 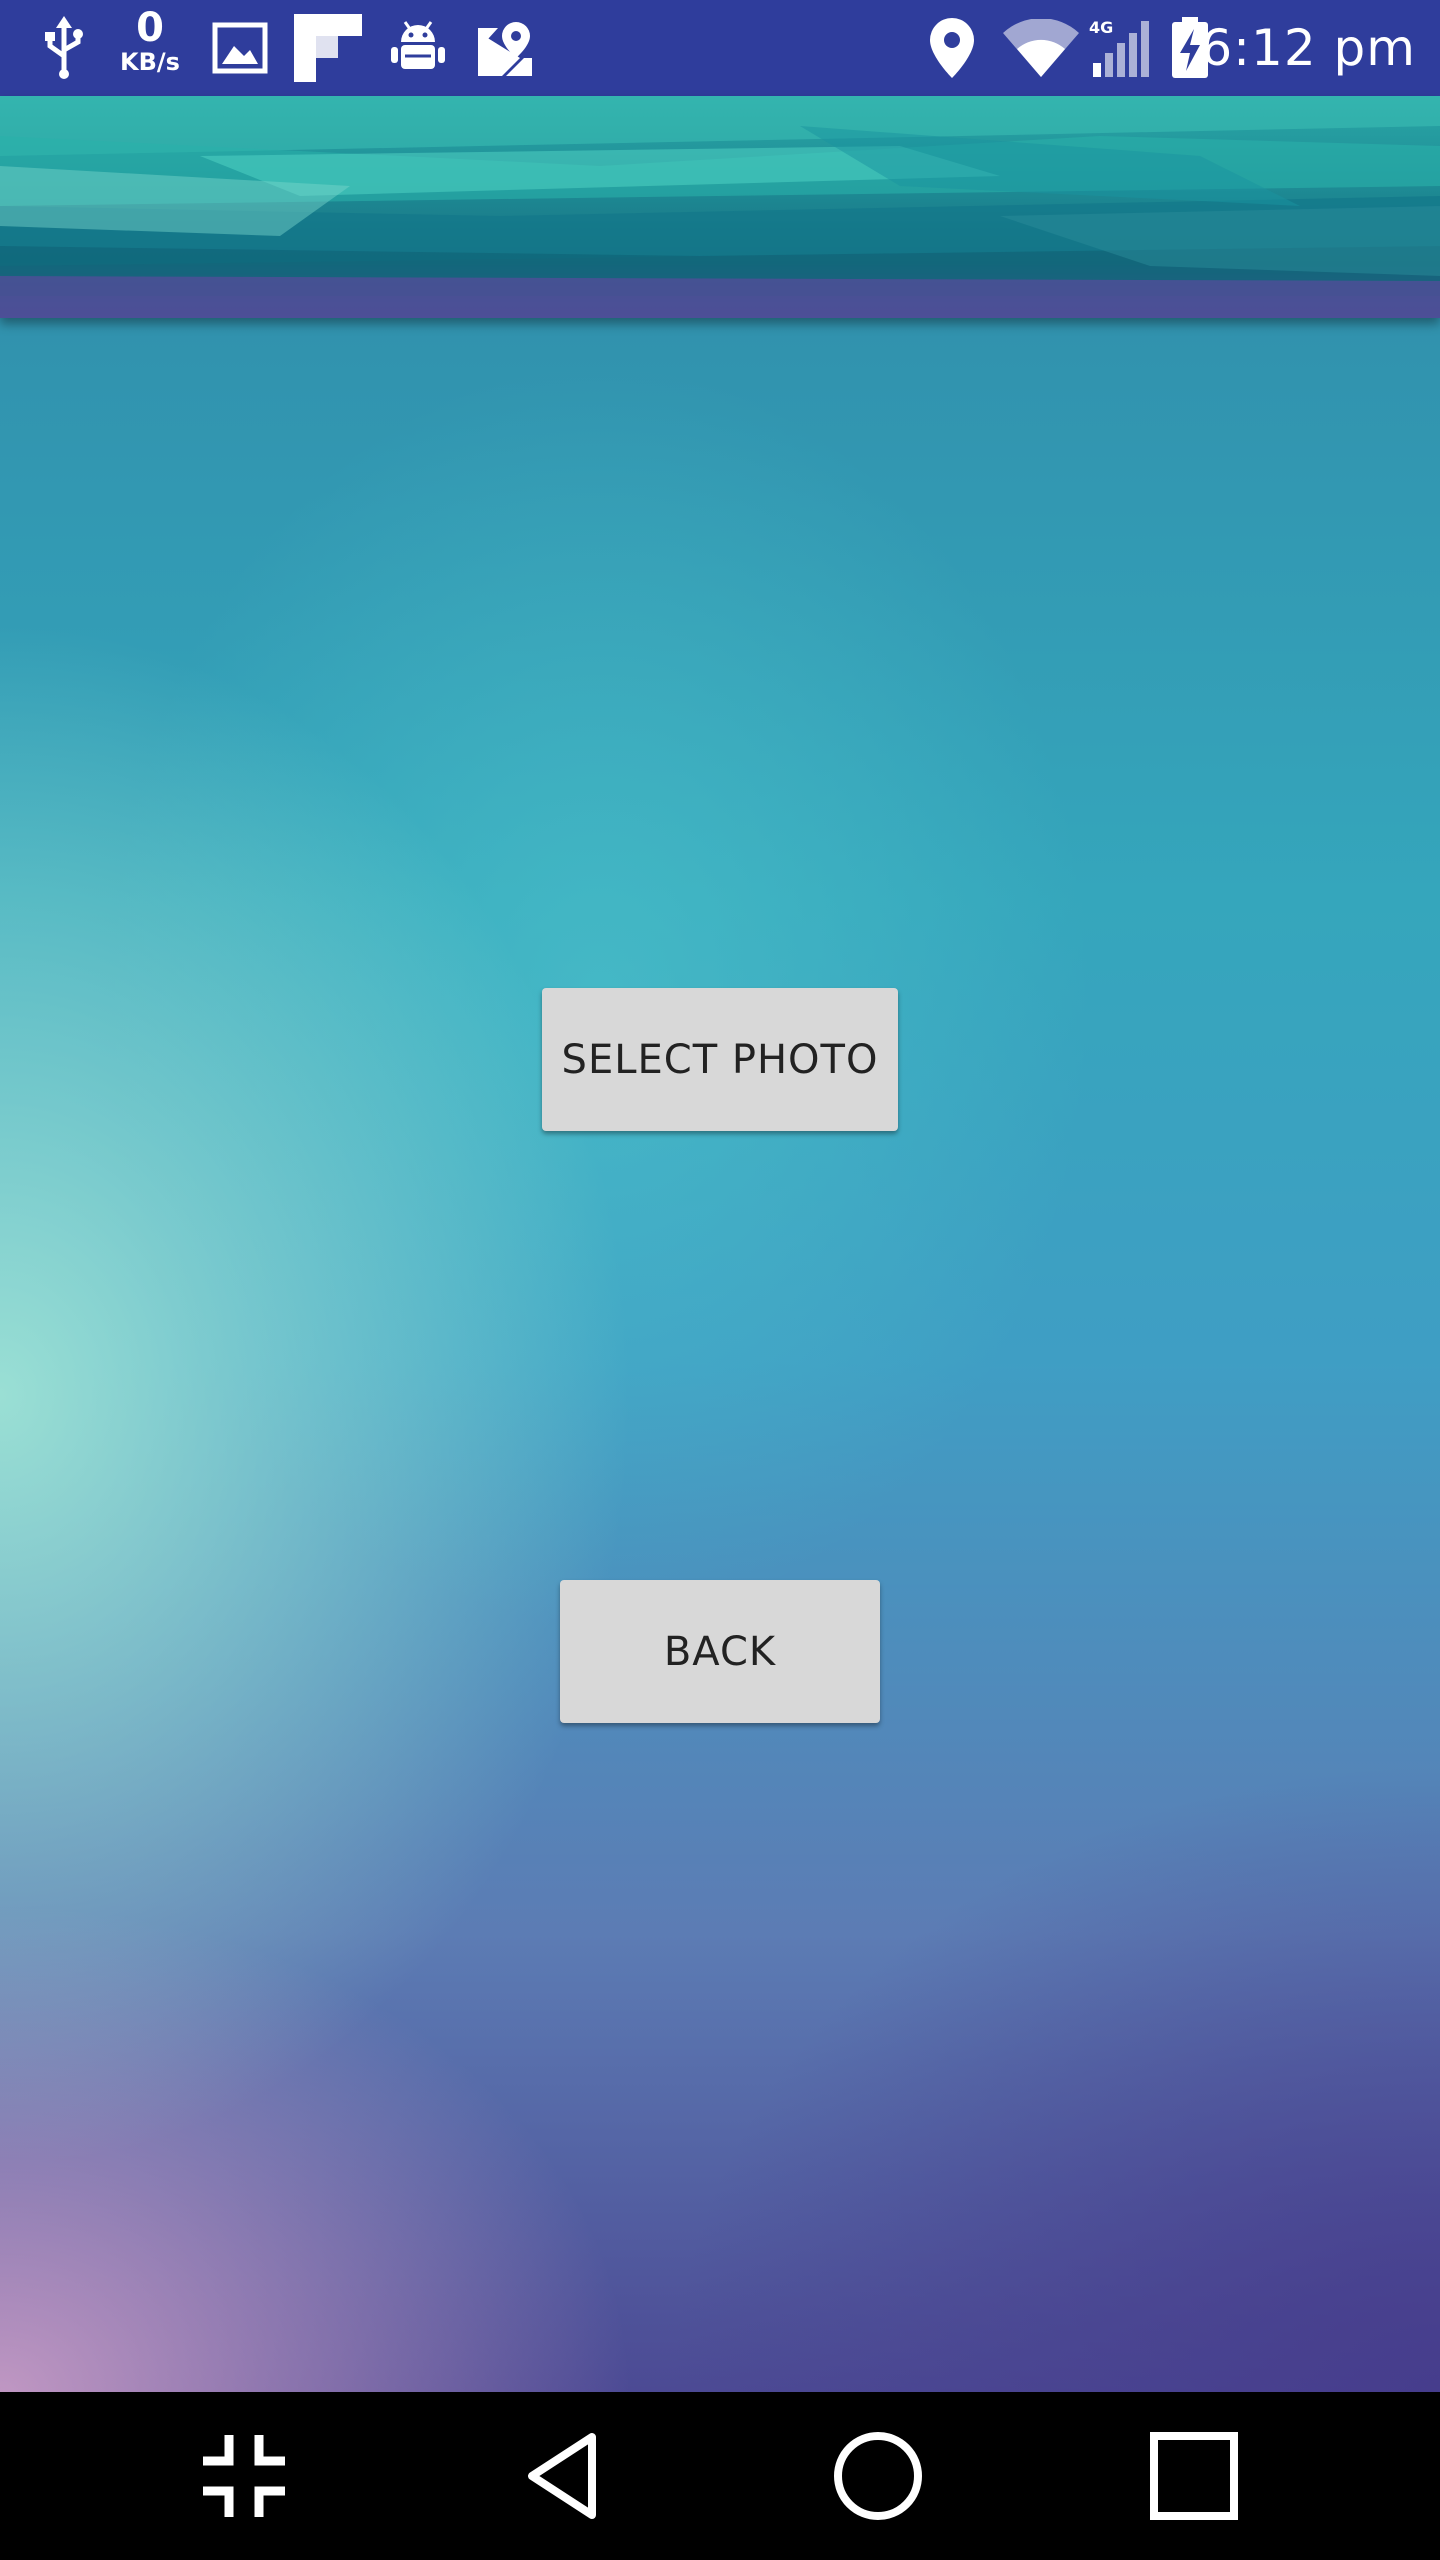 What do you see at coordinates (418, 48) in the screenshot?
I see `android-debug-icon` at bounding box center [418, 48].